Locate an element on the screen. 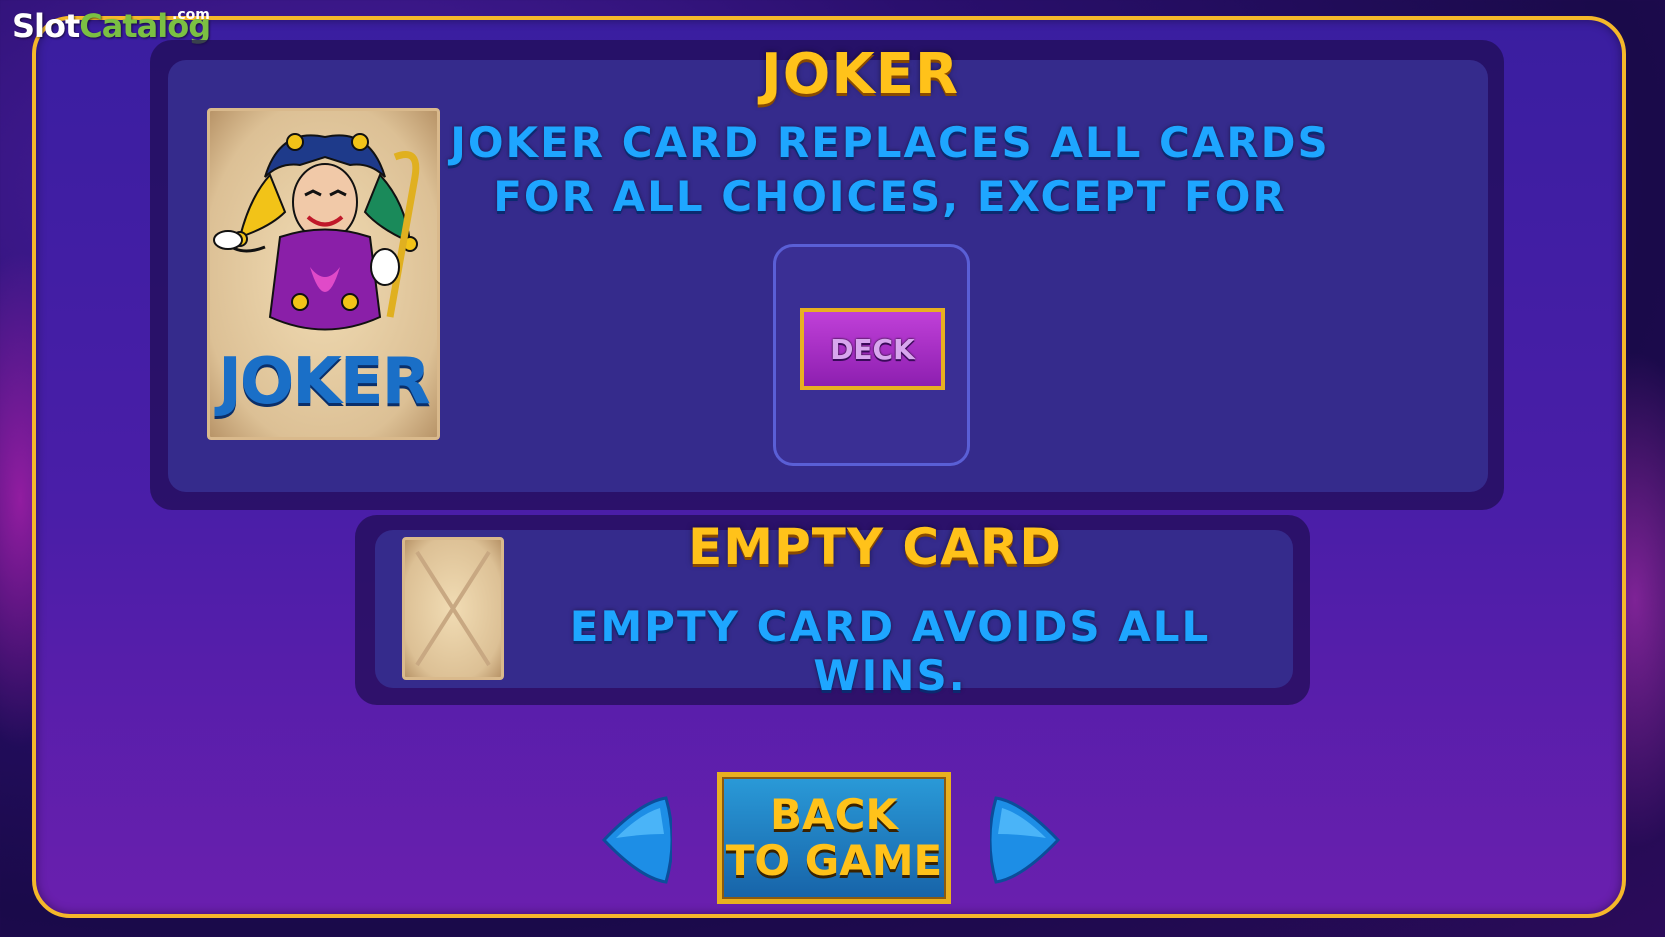  jester-icon is located at coordinates (316, 232).